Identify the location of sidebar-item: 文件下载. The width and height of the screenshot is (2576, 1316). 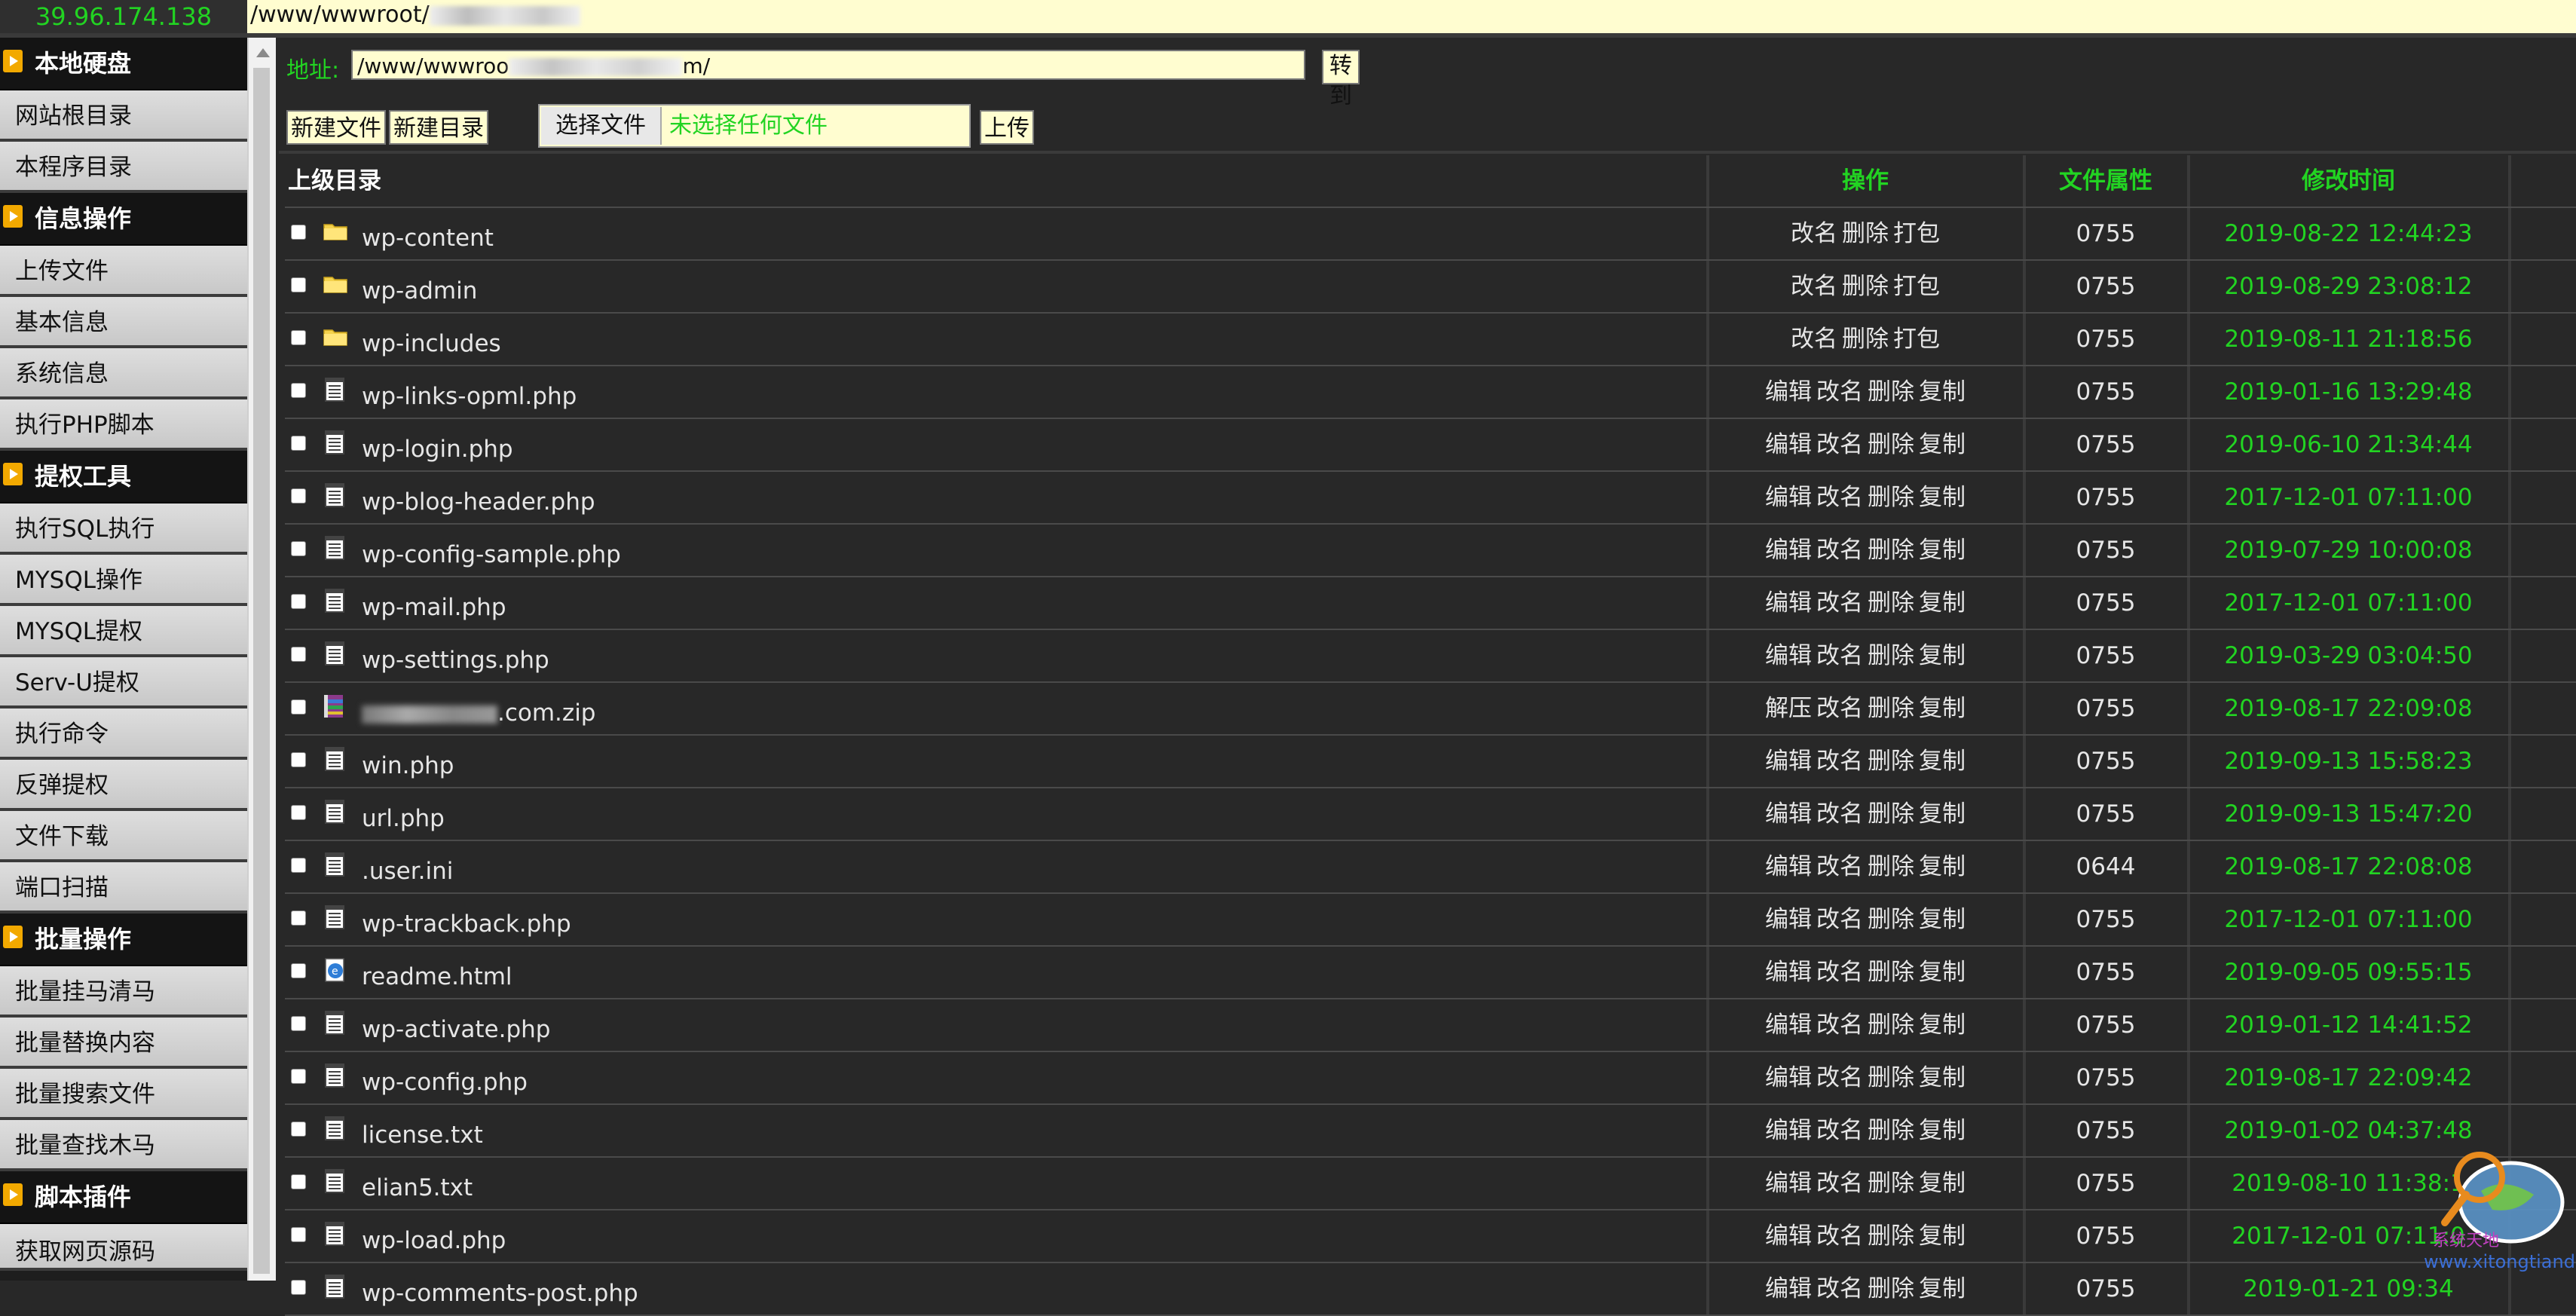
(123, 836).